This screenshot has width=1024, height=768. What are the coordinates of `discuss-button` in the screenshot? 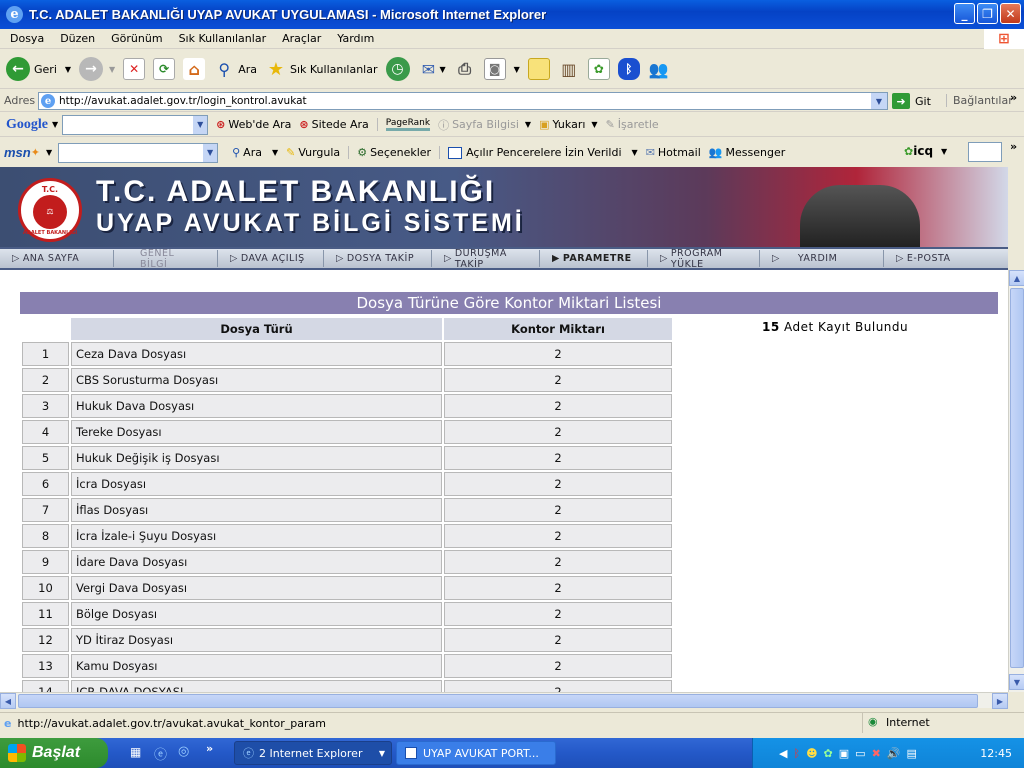 It's located at (538, 69).